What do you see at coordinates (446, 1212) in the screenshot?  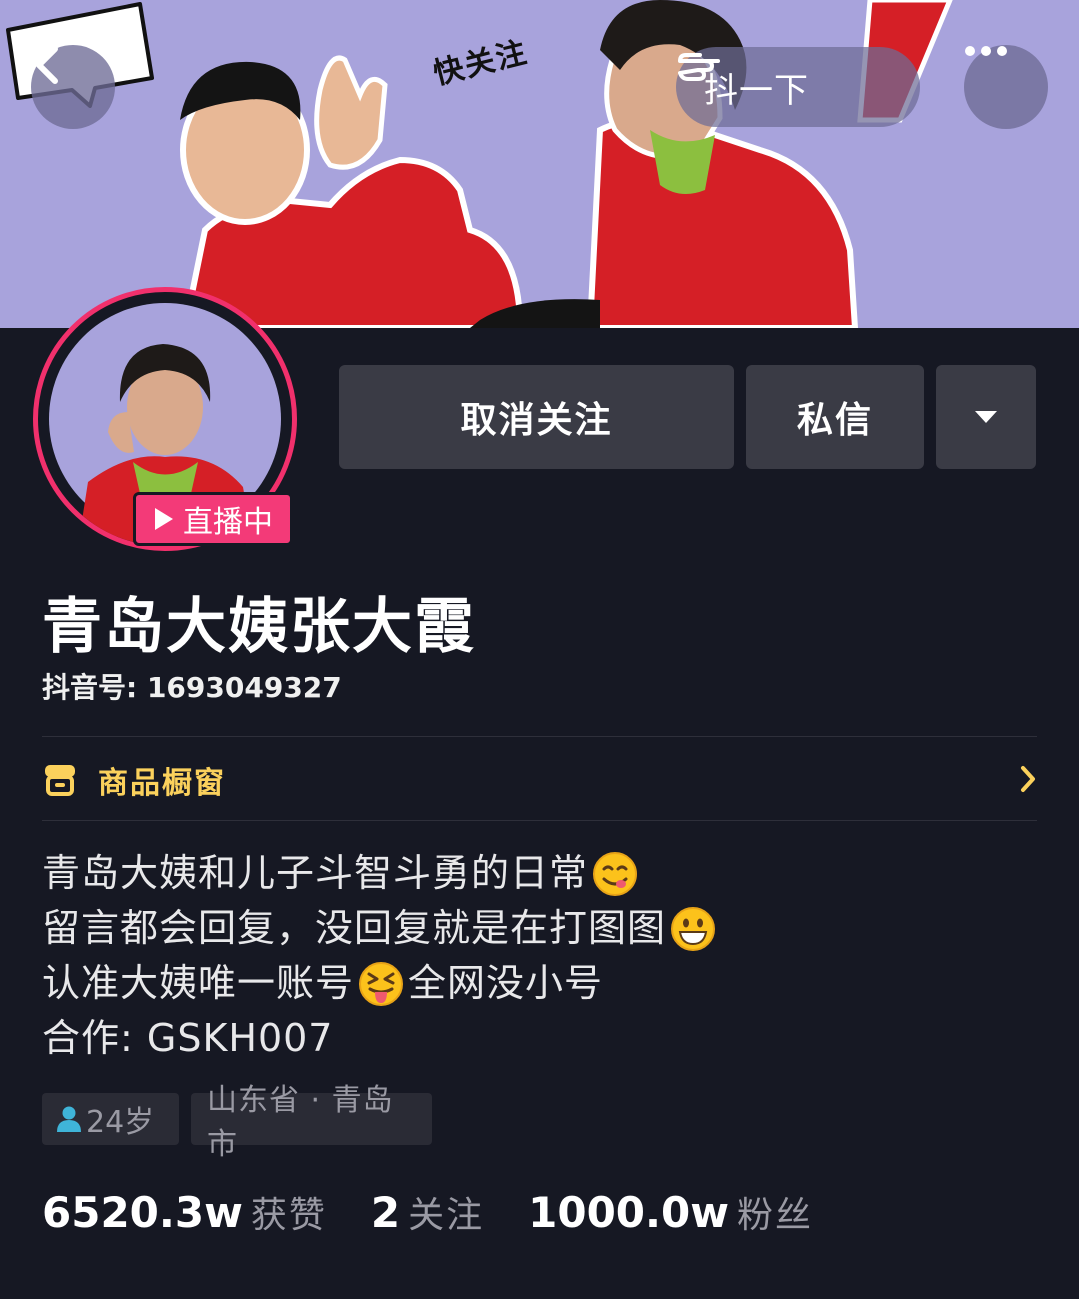 I see `following-label: 关注` at bounding box center [446, 1212].